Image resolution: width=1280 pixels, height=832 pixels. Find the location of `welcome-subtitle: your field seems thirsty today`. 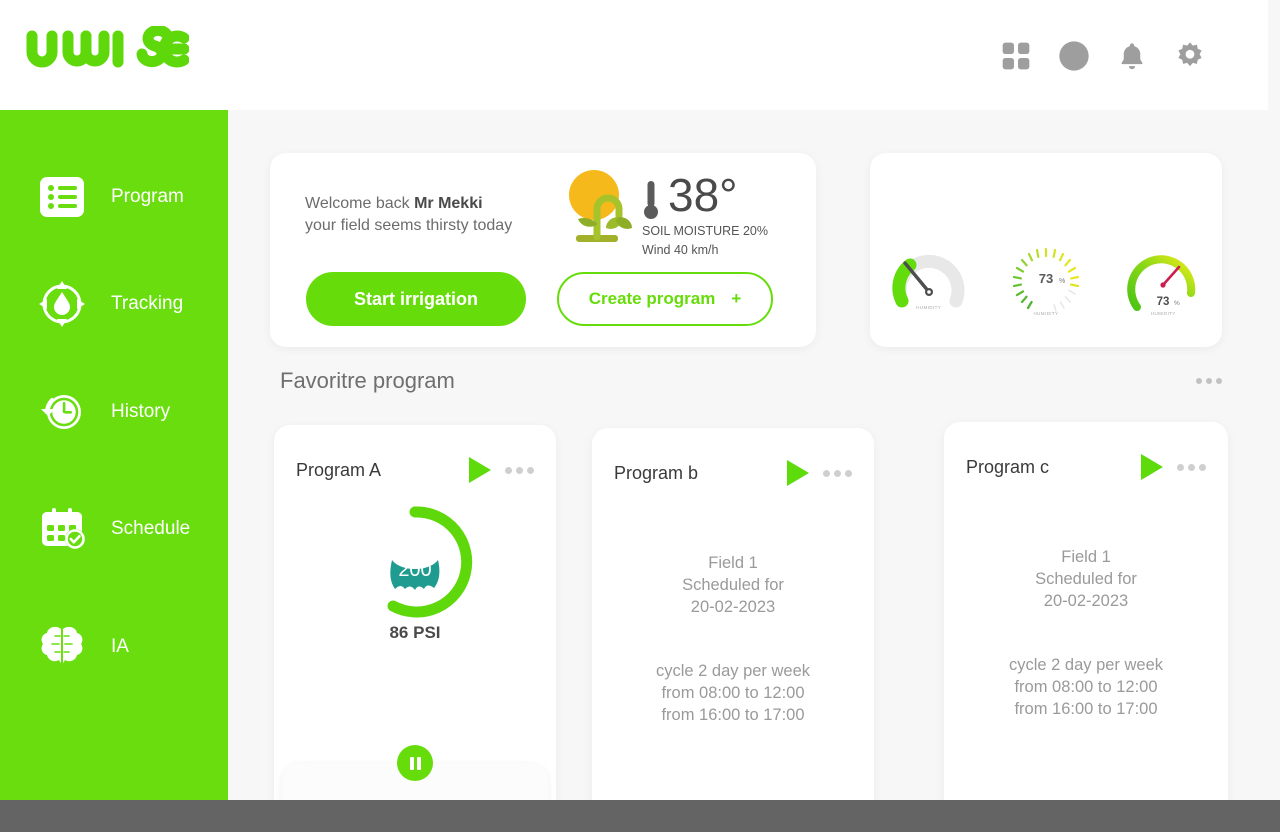

welcome-subtitle: your field seems thirsty today is located at coordinates (409, 225).